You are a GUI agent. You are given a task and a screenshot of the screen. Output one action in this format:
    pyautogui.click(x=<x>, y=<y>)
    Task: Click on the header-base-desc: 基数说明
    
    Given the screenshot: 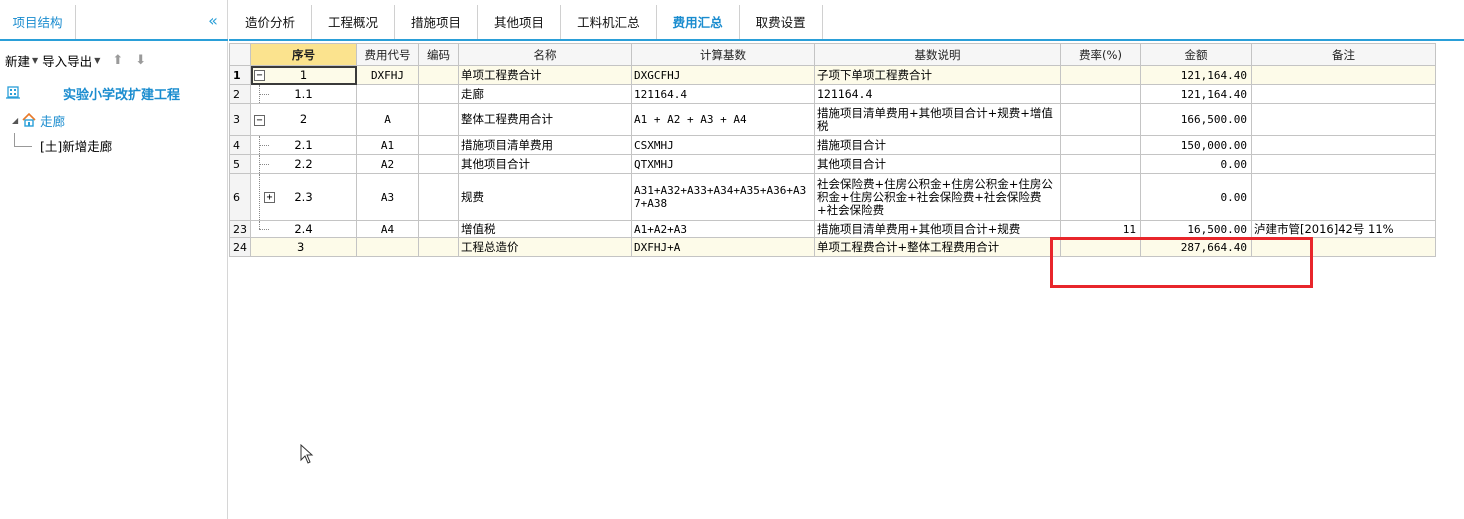 What is the action you would take?
    pyautogui.click(x=937, y=54)
    